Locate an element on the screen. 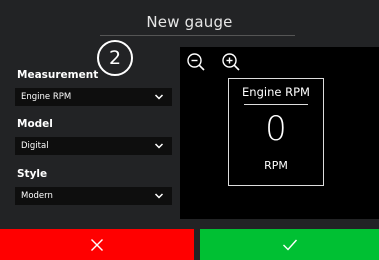 The width and height of the screenshot is (379, 260). measurement-select: Engine RPM is located at coordinates (93, 97).